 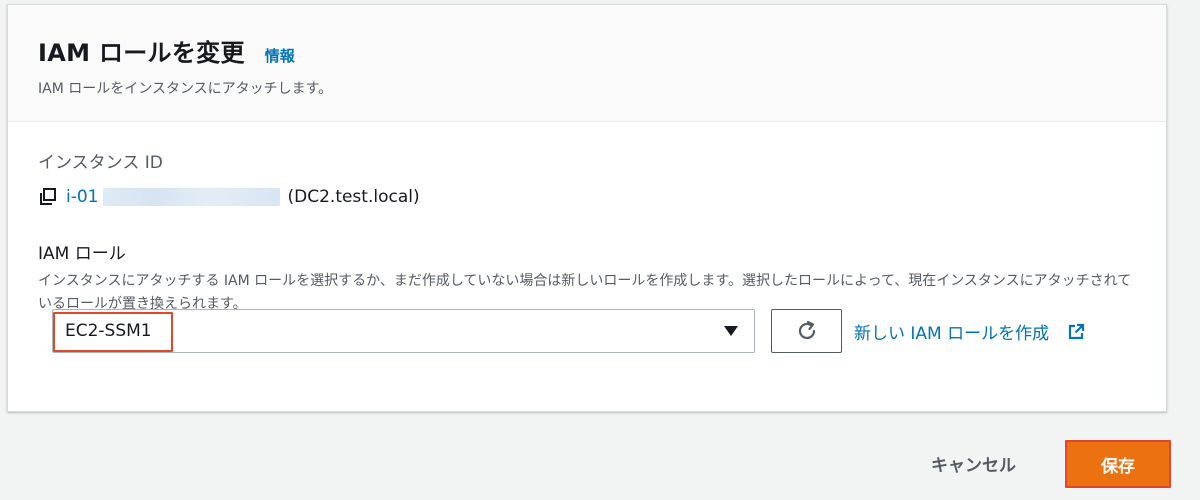 I want to click on external-link-icon, so click(x=1077, y=331).